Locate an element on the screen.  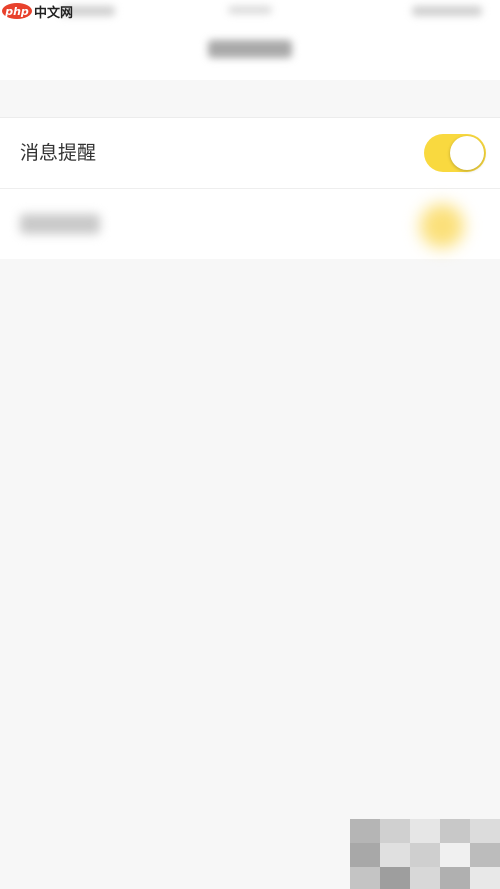
setting-row-blurred is located at coordinates (250, 224).